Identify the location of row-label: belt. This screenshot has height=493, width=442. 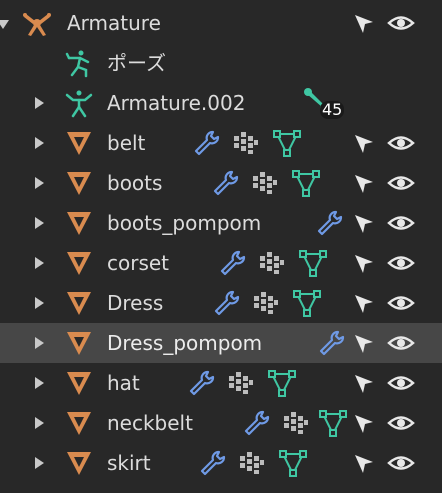
(126, 143).